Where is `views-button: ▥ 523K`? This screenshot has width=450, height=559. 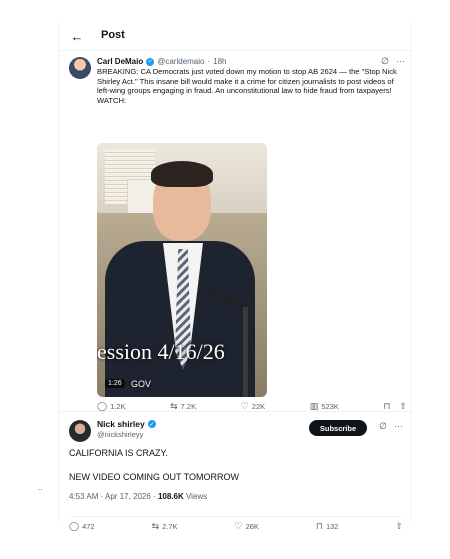
views-button: ▥ 523K is located at coordinates (324, 406).